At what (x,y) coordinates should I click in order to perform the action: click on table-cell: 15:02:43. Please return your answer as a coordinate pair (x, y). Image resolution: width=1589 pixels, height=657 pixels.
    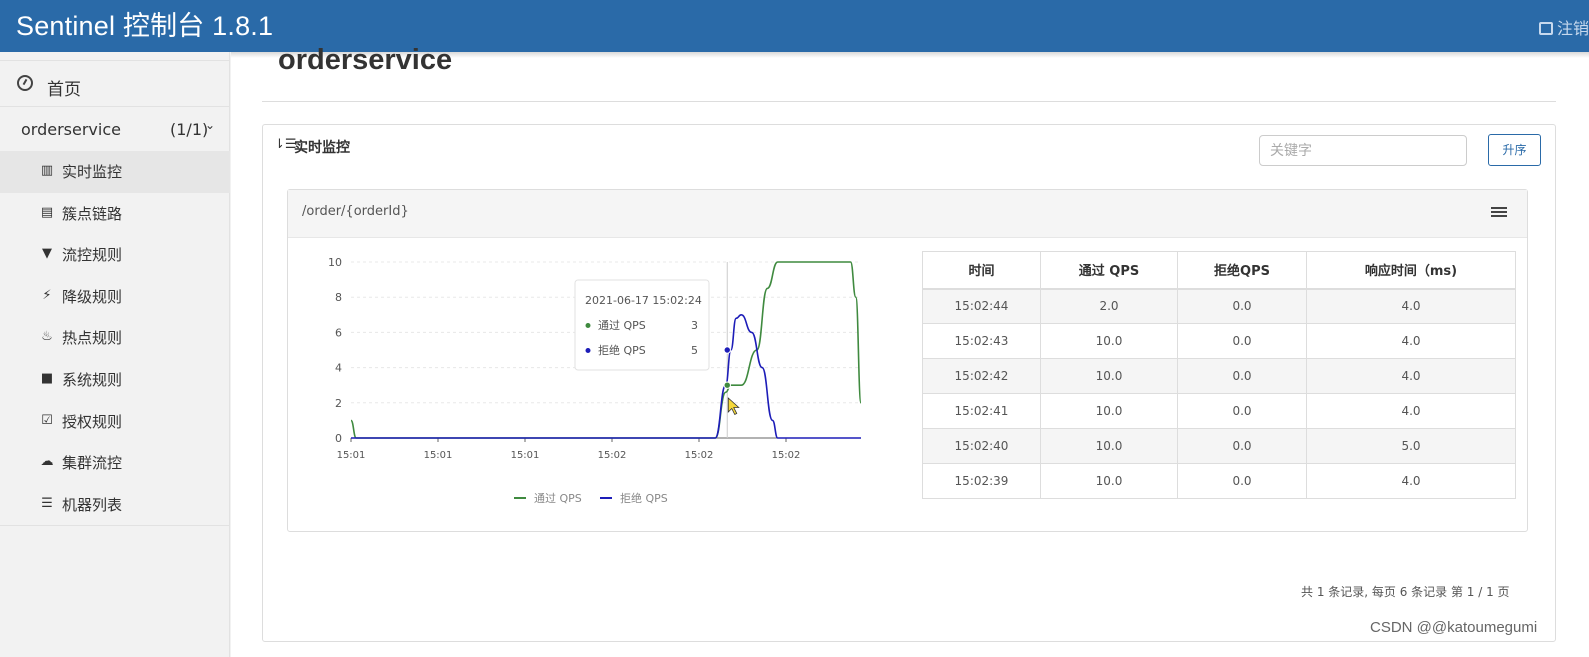
    Looking at the image, I should click on (981, 341).